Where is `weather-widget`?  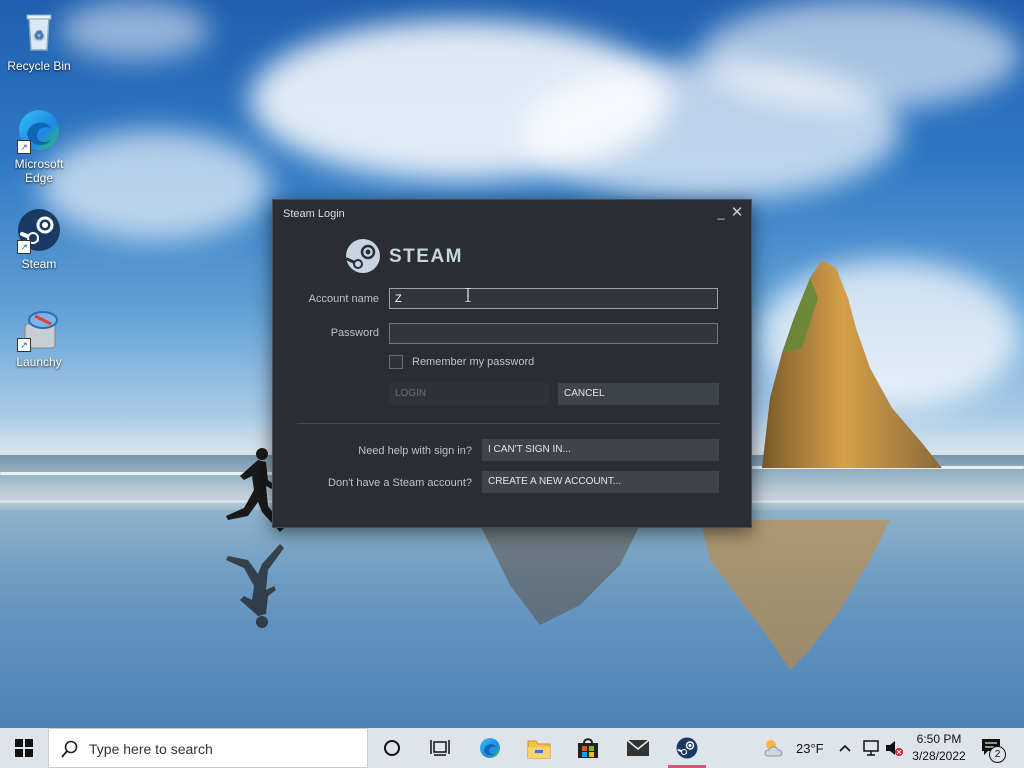
weather-widget is located at coordinates (774, 748).